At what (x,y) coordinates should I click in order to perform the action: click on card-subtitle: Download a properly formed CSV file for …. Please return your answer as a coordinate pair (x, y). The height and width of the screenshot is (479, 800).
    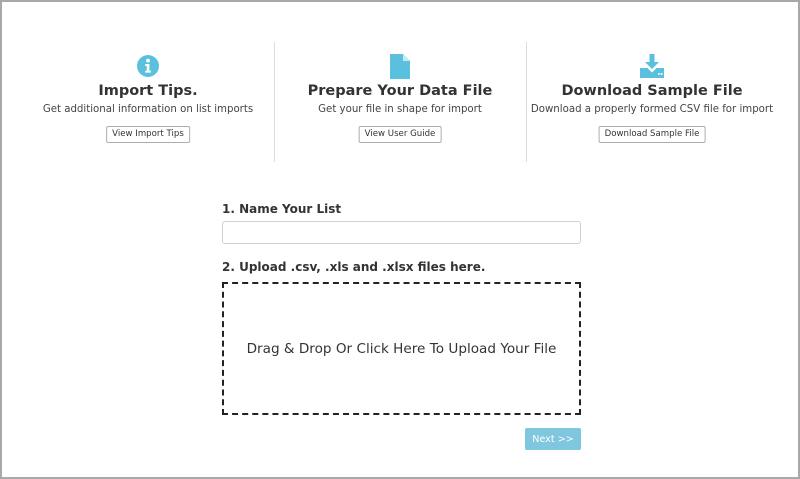
    Looking at the image, I should click on (652, 109).